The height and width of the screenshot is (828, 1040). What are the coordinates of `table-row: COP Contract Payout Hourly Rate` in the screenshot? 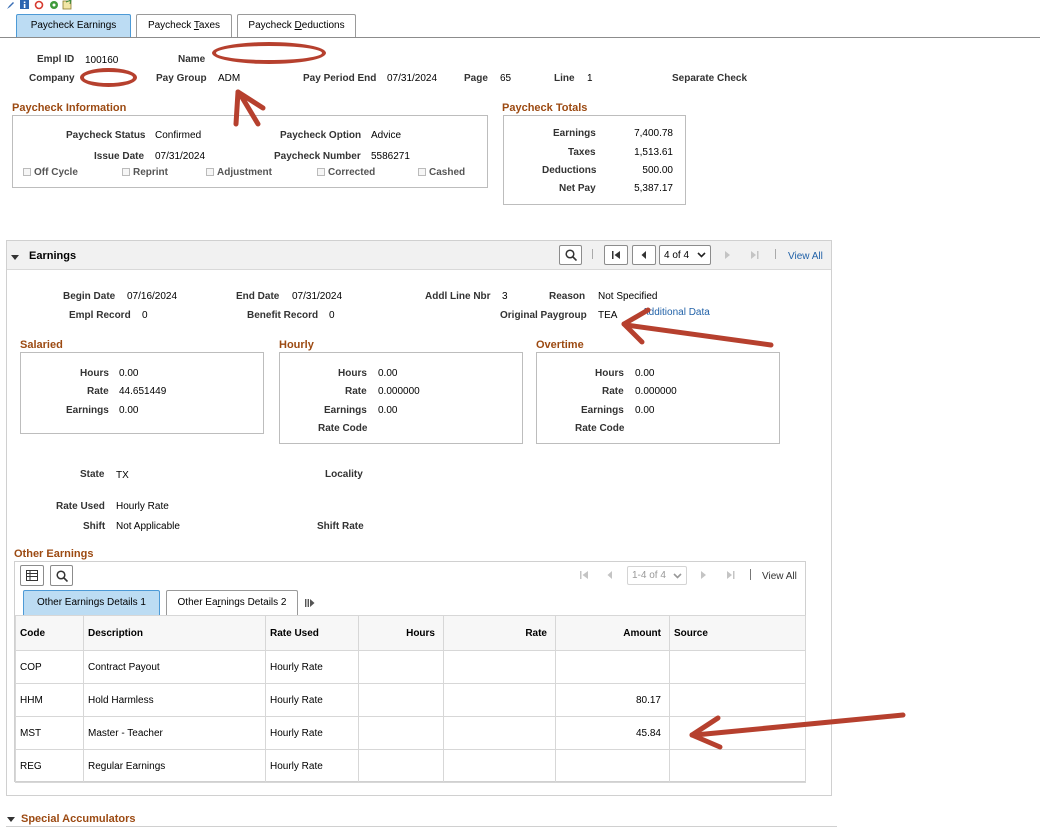 It's located at (410, 667).